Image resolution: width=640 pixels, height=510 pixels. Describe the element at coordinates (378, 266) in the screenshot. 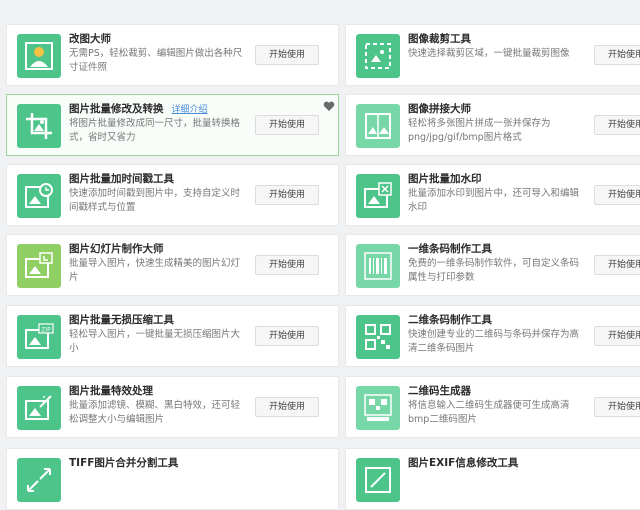

I see `barcode-icon` at that location.